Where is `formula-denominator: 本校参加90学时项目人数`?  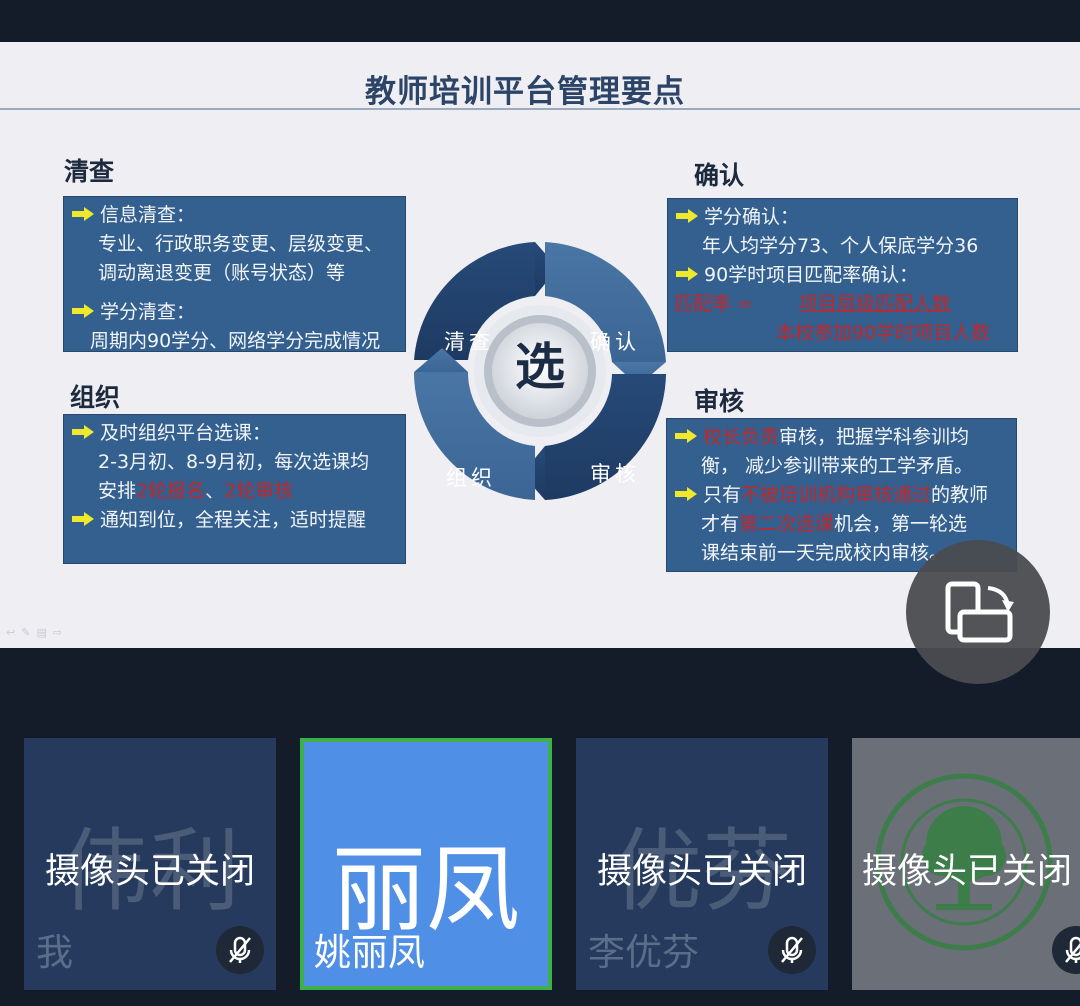
formula-denominator: 本校参加90学时项目人数 is located at coordinates (883, 333).